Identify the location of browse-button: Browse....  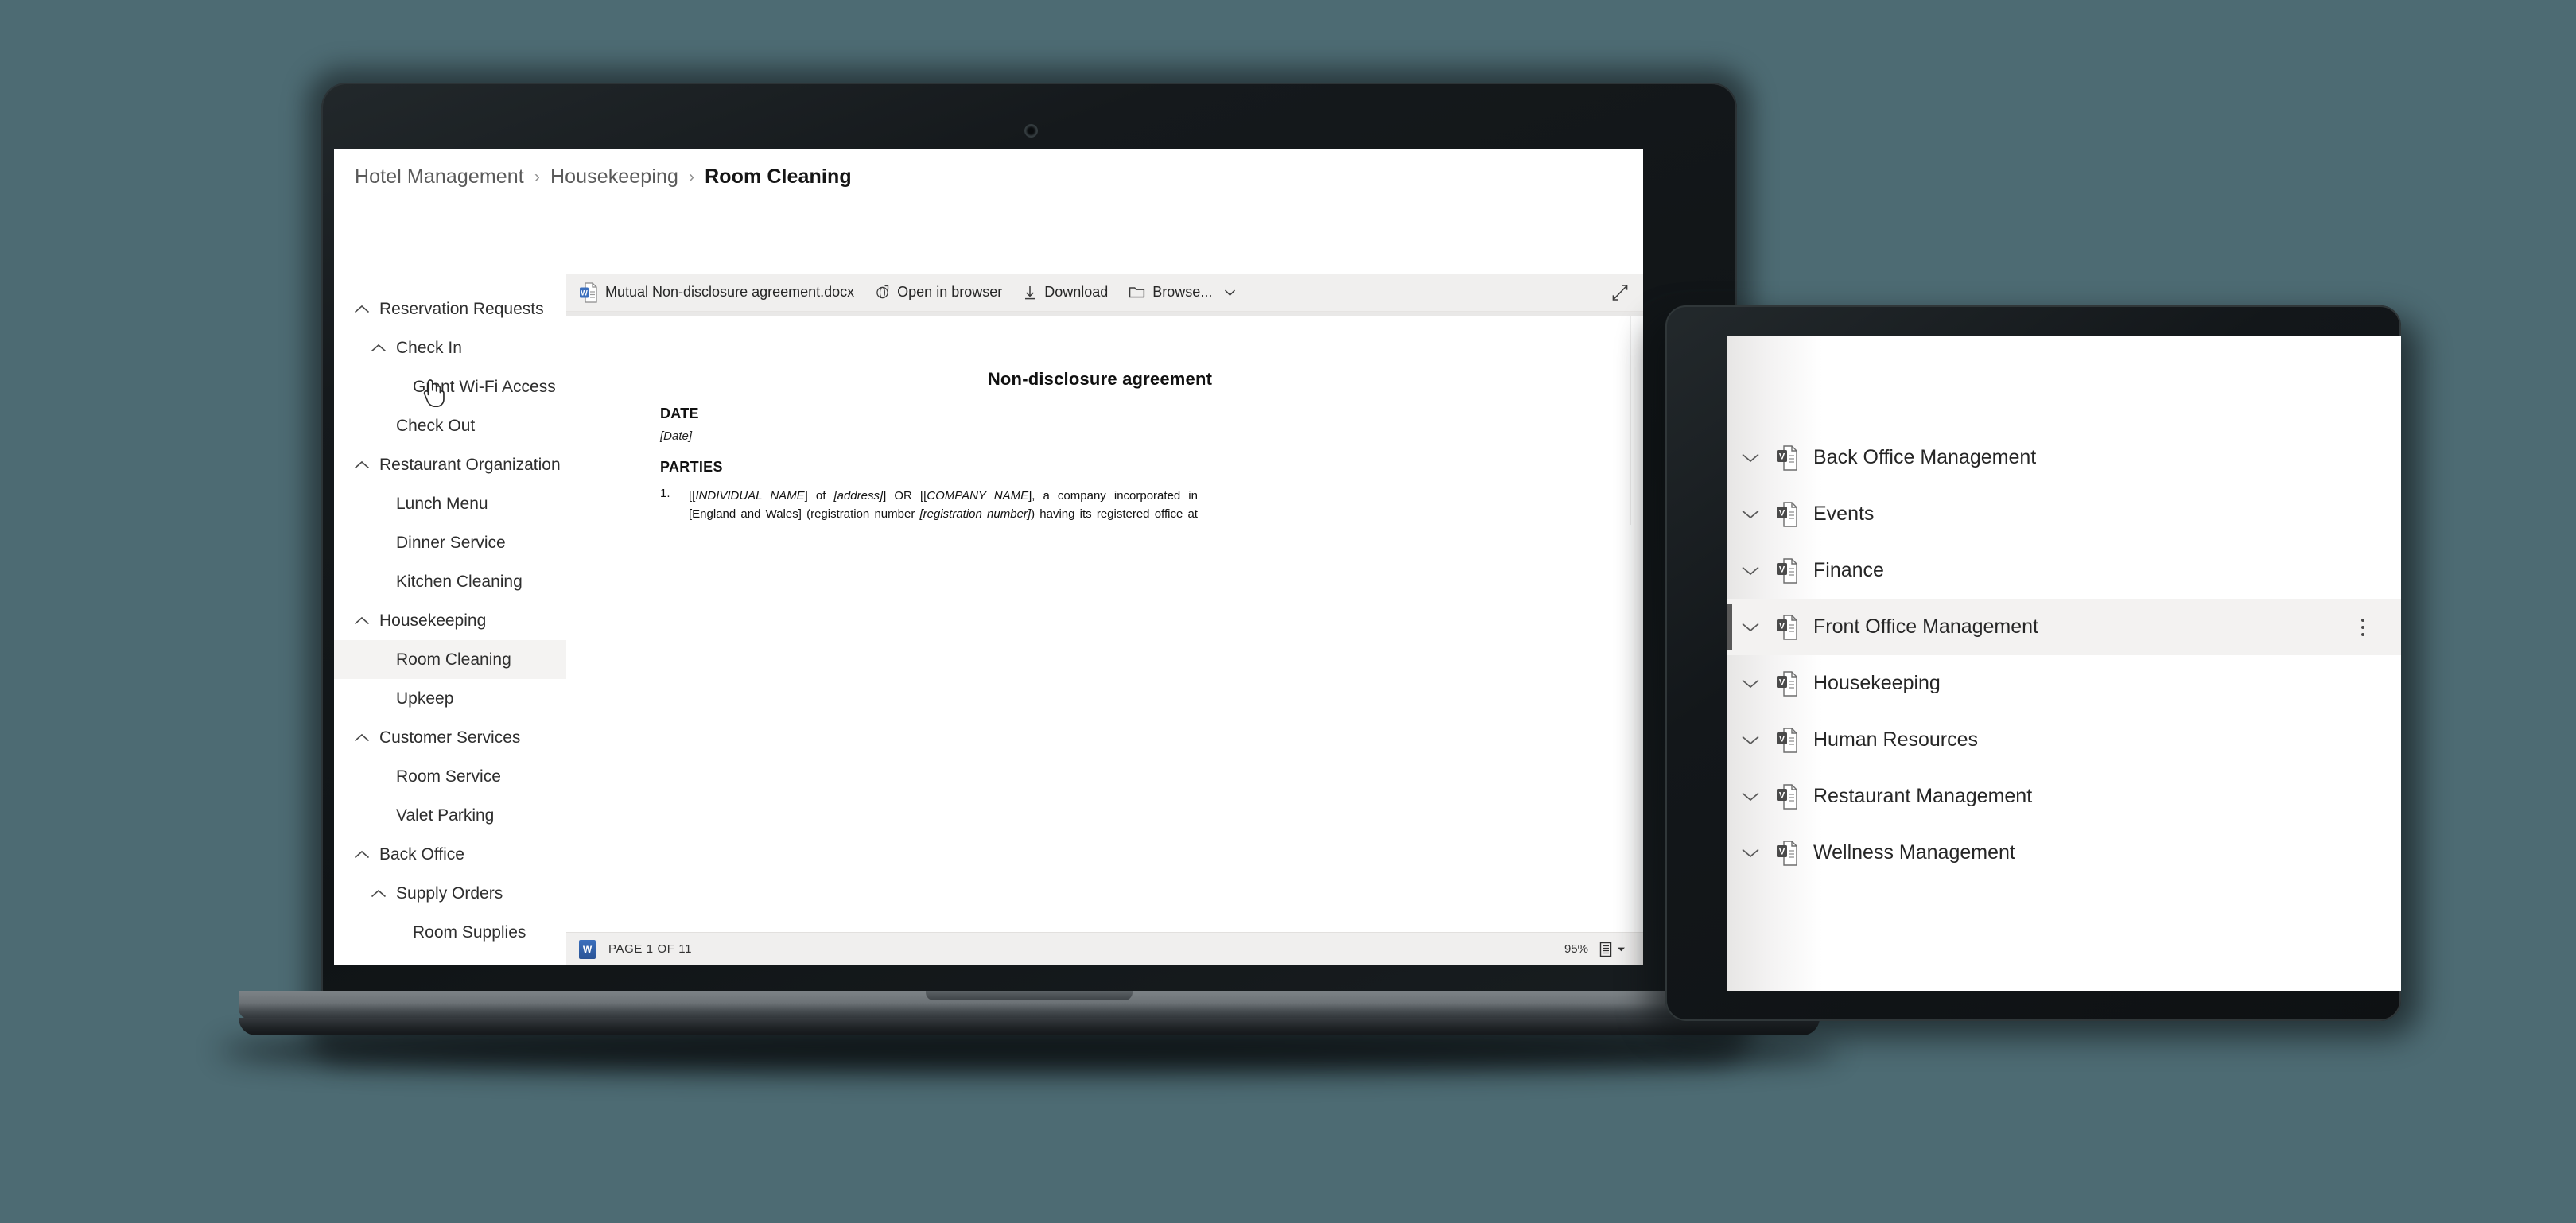
(1188, 292).